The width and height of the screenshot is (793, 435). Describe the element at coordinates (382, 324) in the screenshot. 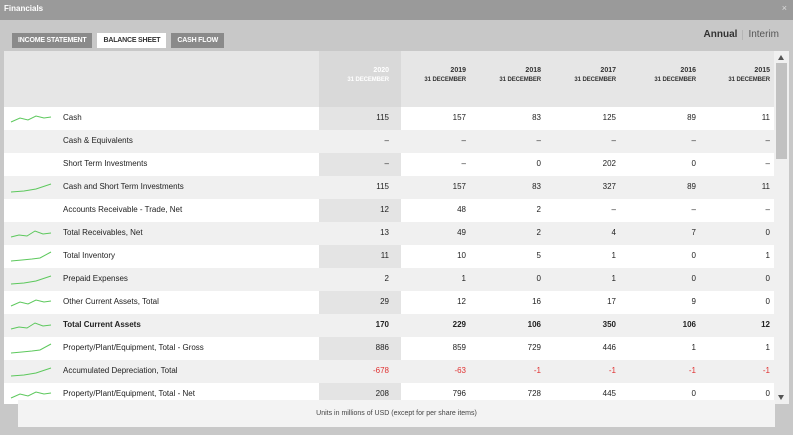

I see `table-cell: 170` at that location.